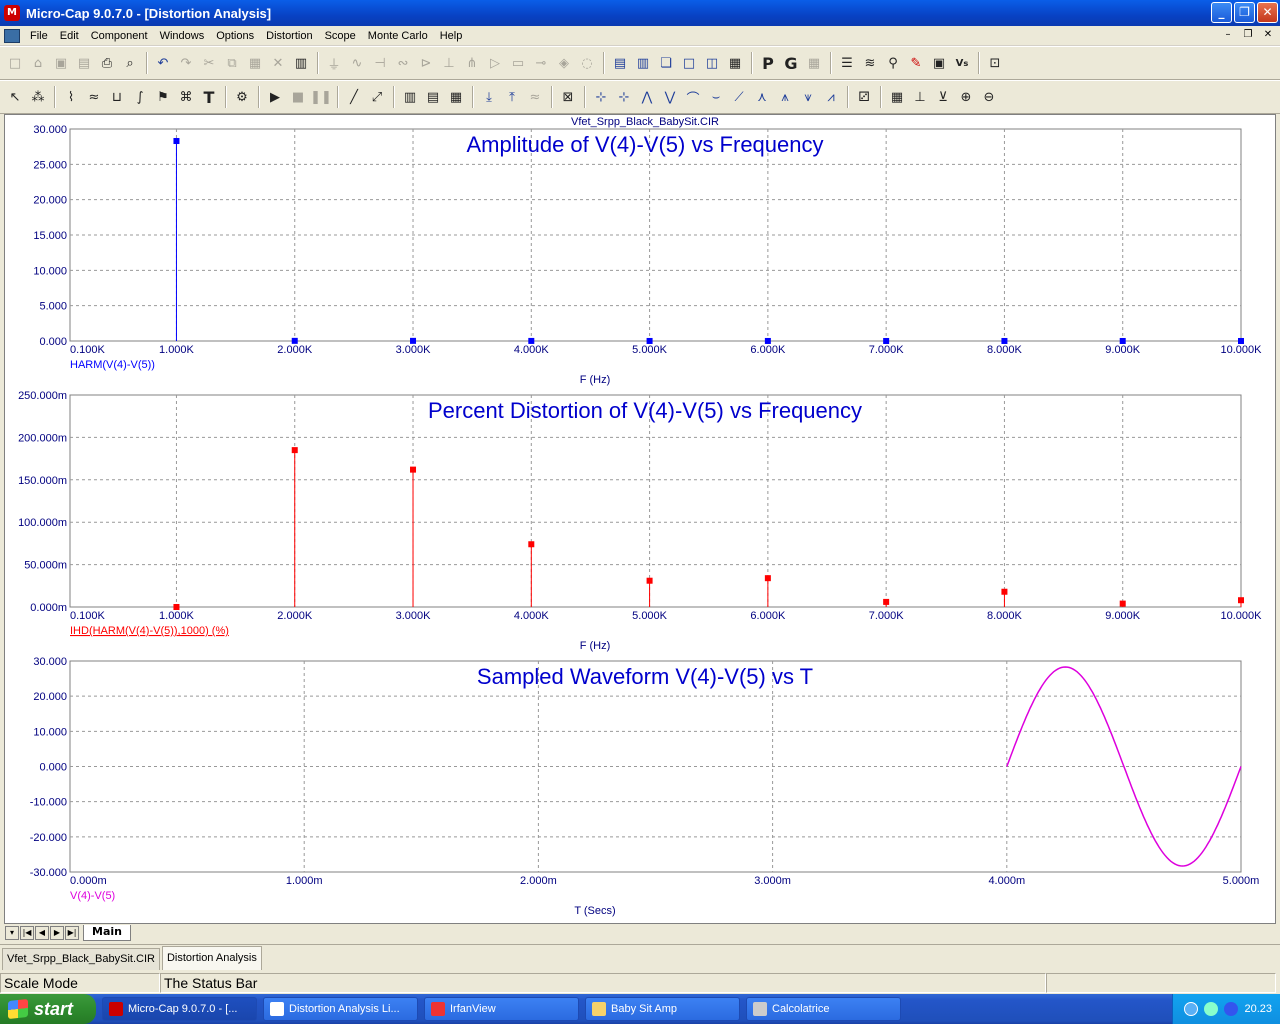 The width and height of the screenshot is (1280, 1024). What do you see at coordinates (235, 36) in the screenshot?
I see `menu-options: Options` at bounding box center [235, 36].